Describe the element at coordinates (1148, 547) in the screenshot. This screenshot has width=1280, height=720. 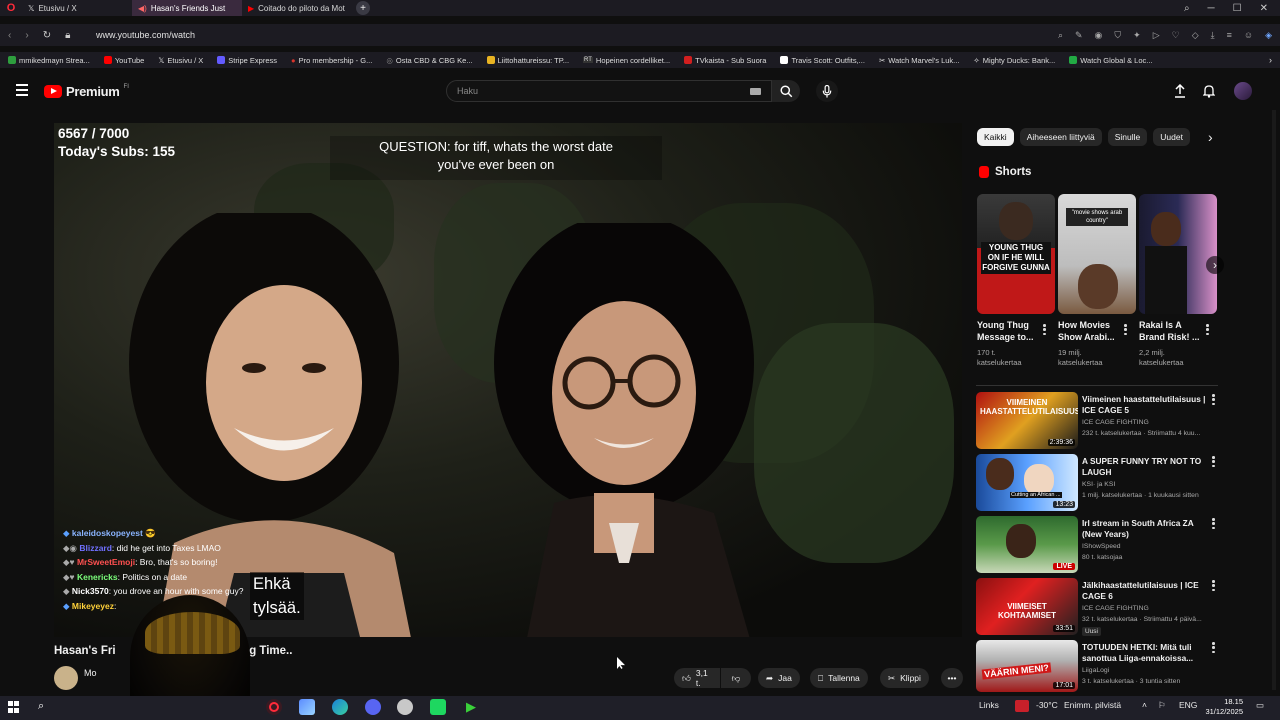
I see `channel-name: IShowSpeed` at that location.